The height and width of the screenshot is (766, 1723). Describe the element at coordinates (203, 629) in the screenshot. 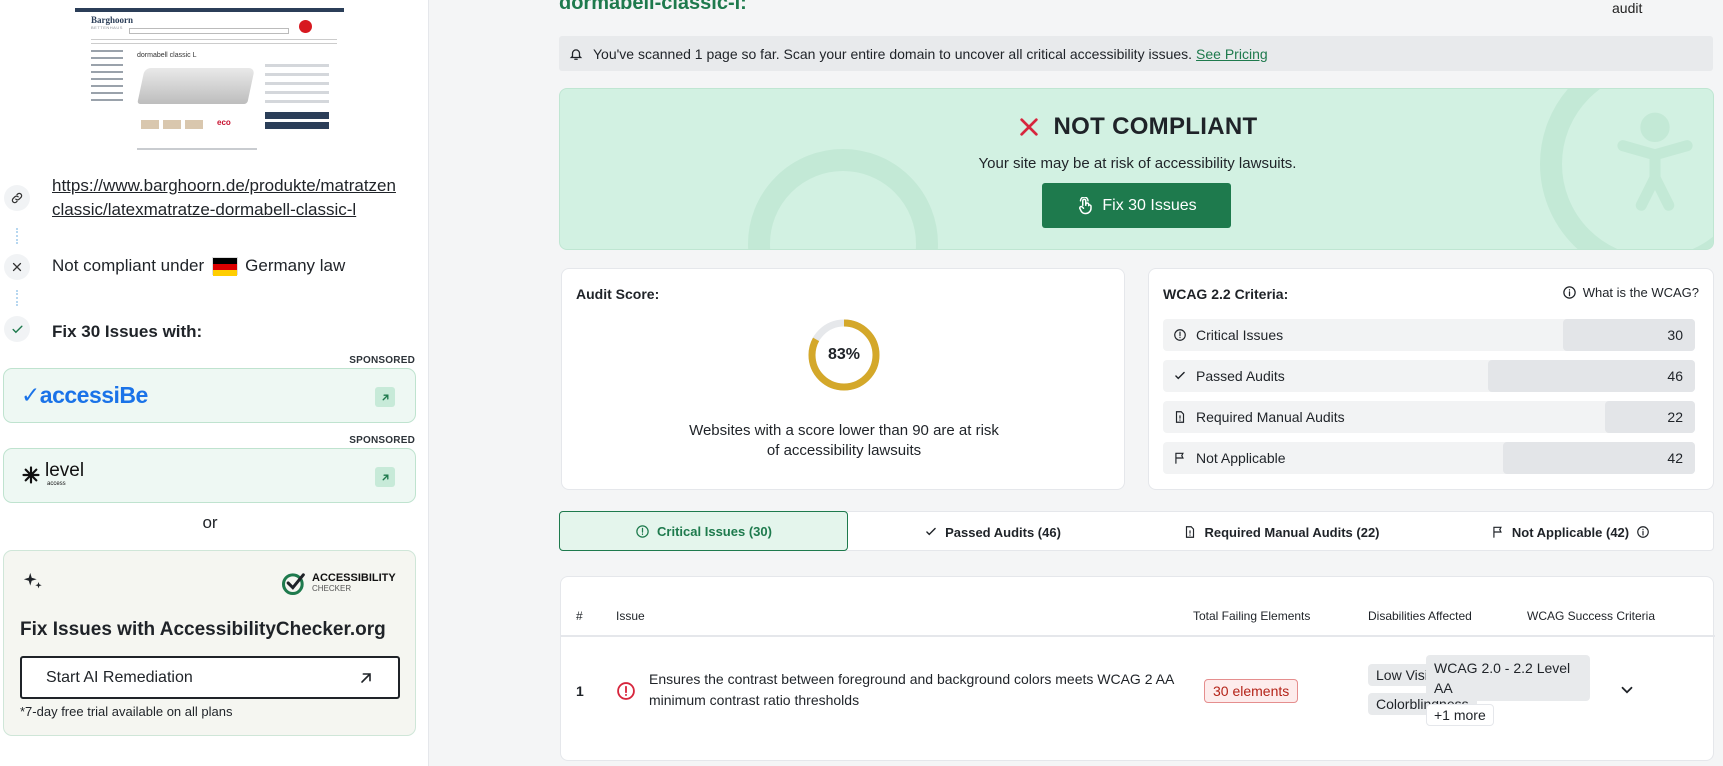

I see `ac-card-title: Fix Issues with AccessibilityChecker.org` at that location.